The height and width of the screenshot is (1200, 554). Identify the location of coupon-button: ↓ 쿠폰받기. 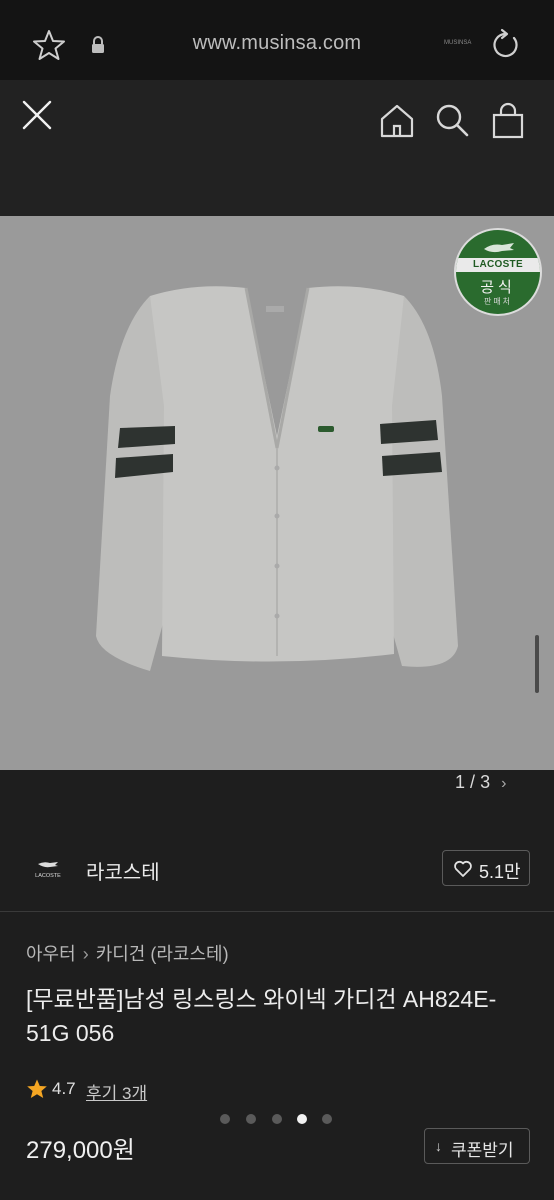
(477, 1146).